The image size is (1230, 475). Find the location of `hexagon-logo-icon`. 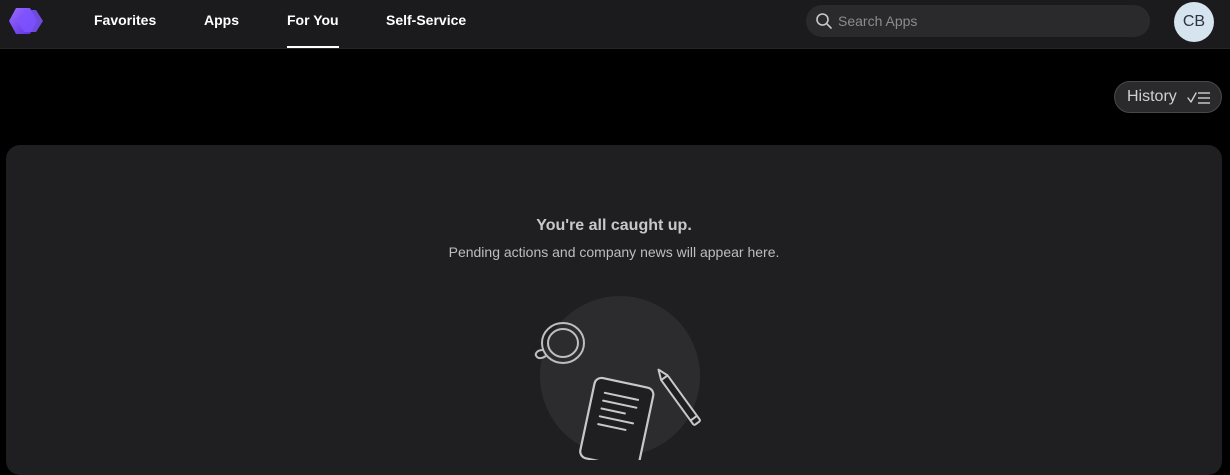

hexagon-logo-icon is located at coordinates (28, 21).